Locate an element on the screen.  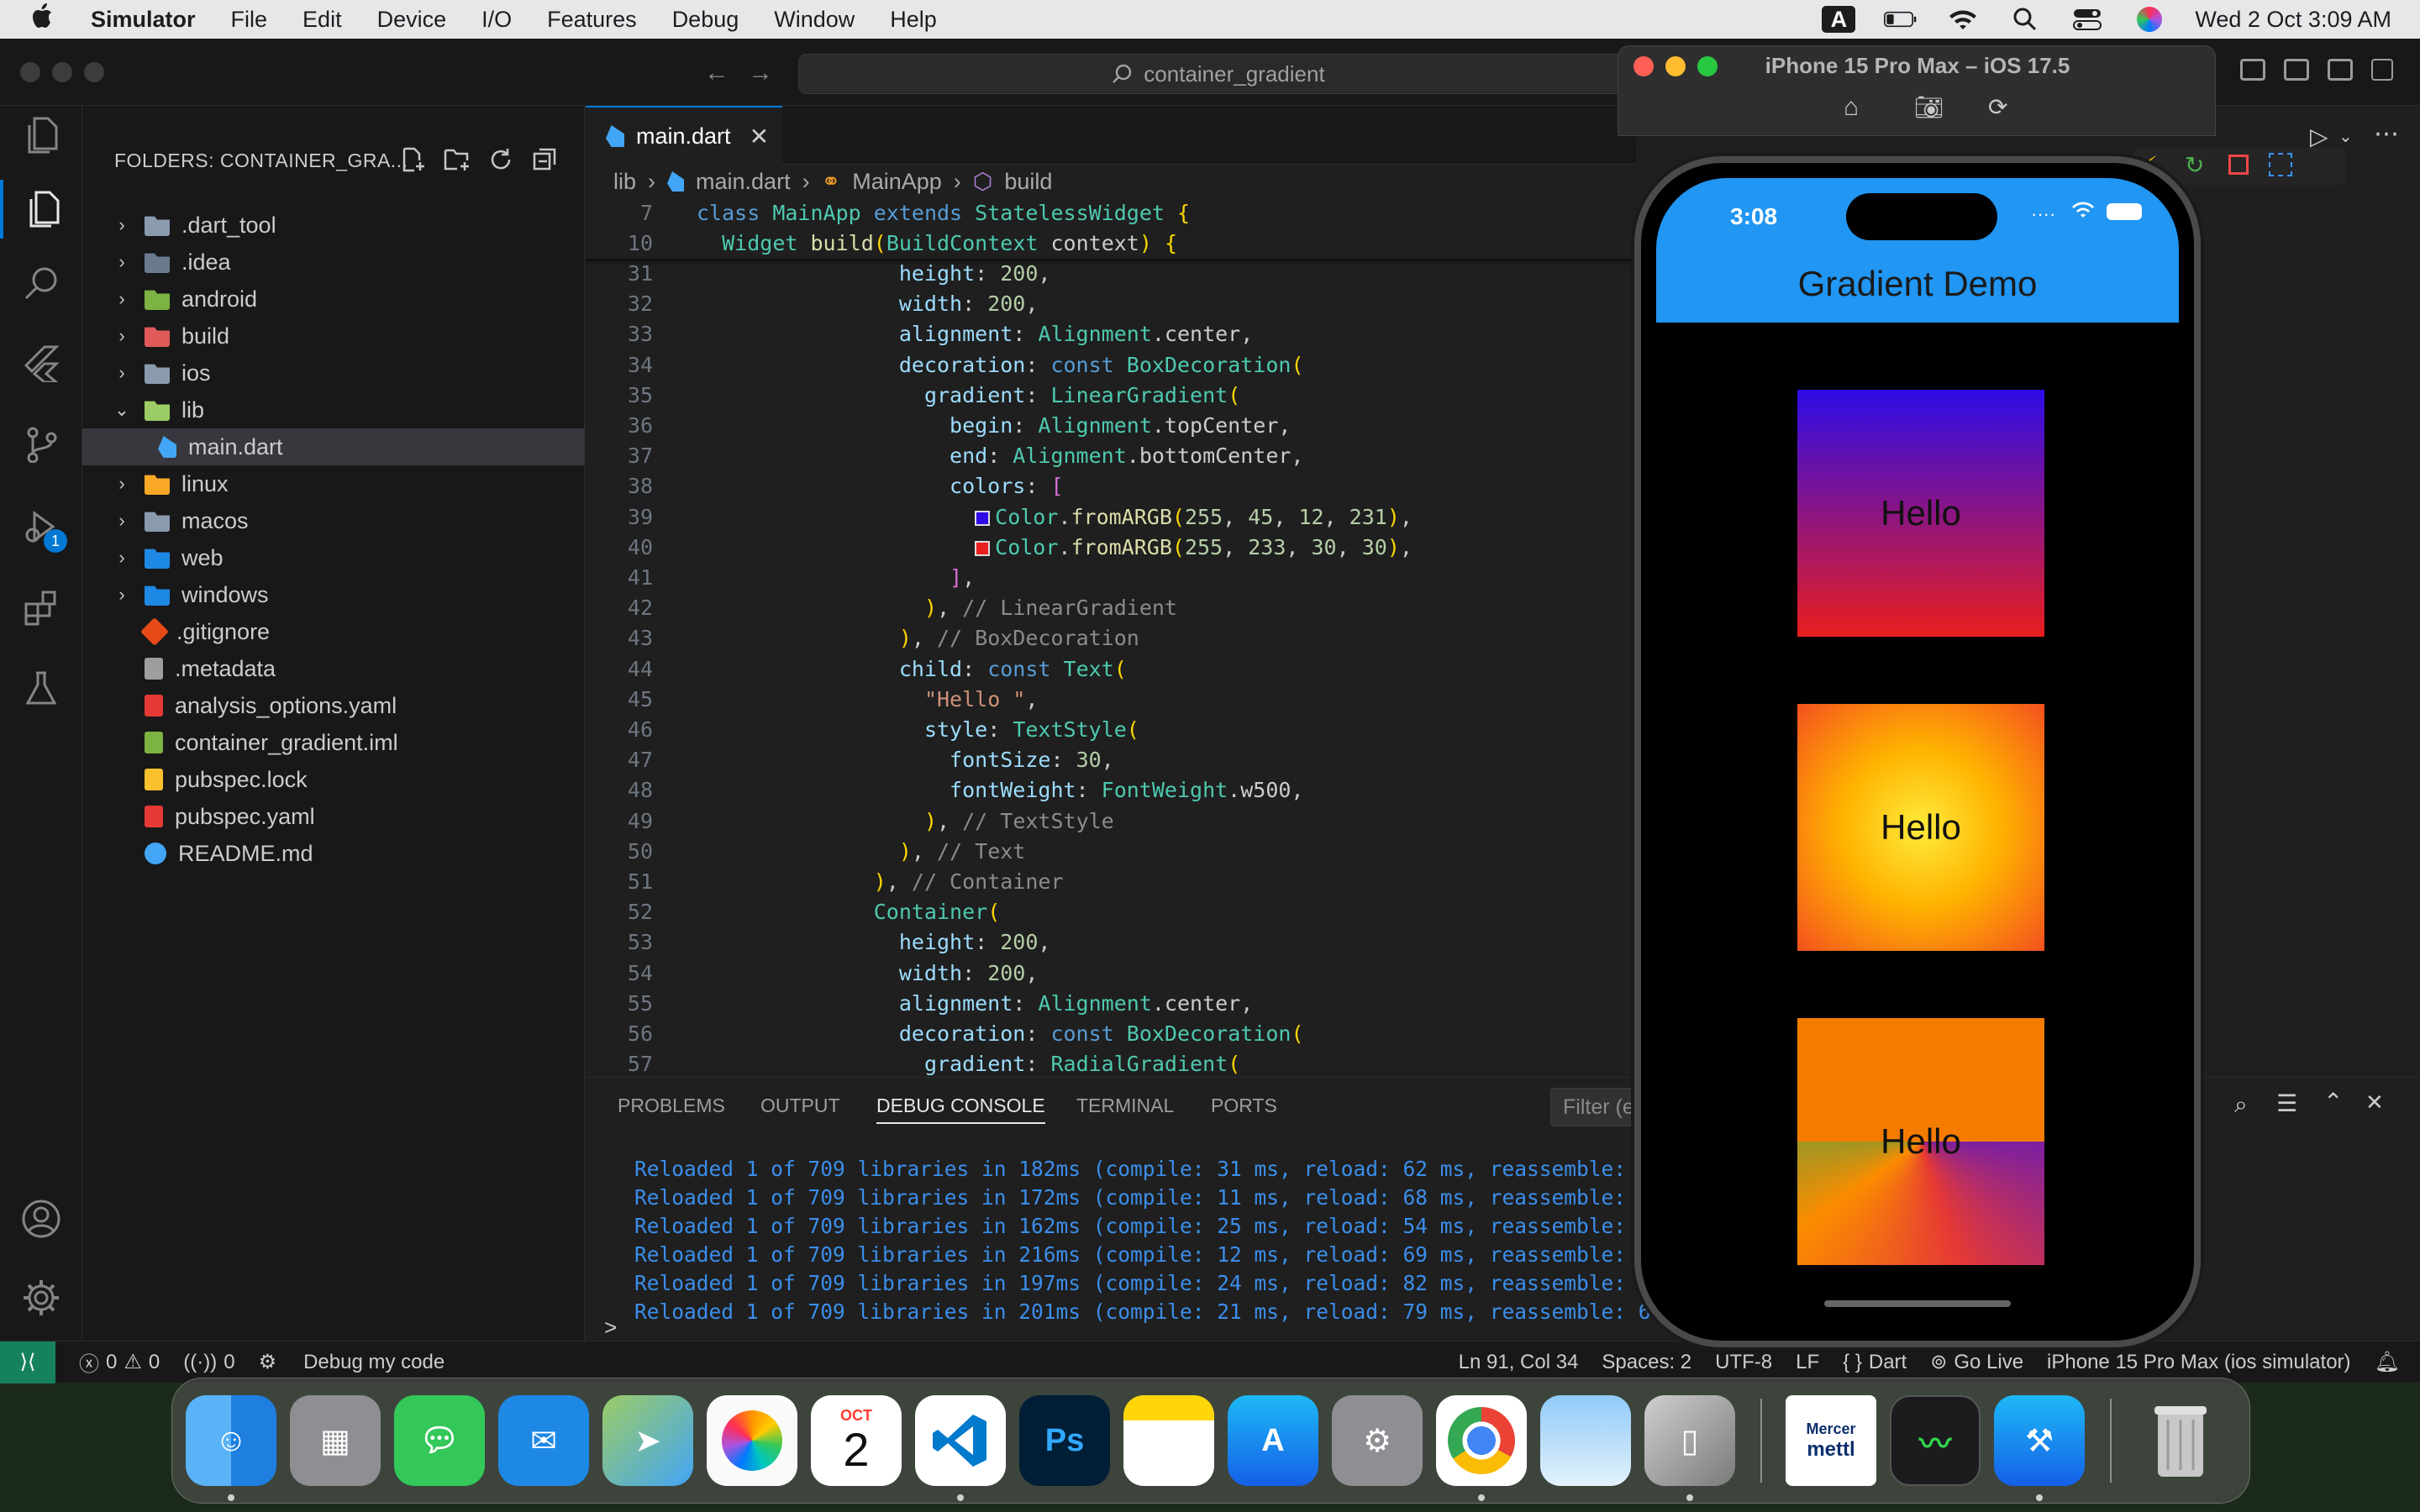
console-prompt: > is located at coordinates (611, 1328).